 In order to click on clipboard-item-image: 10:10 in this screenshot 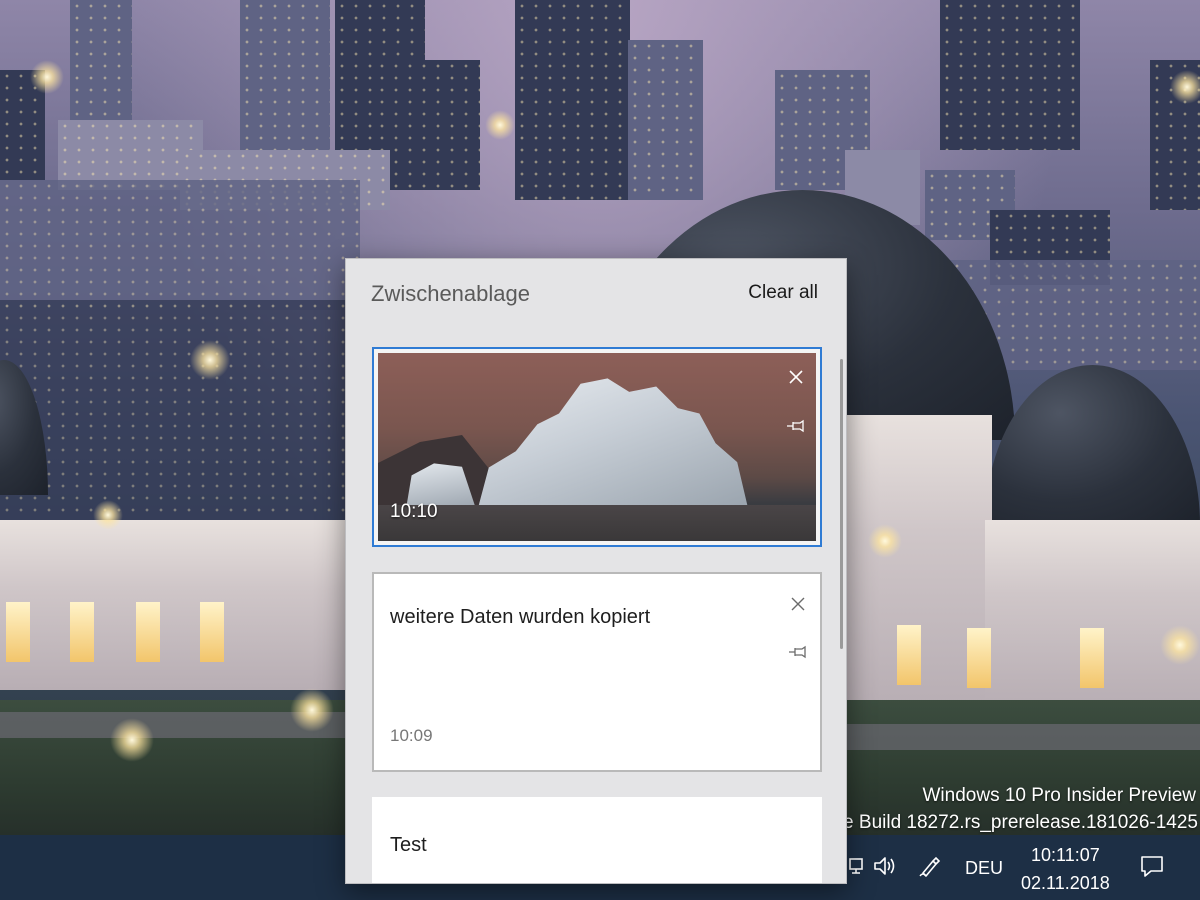, I will do `click(597, 447)`.